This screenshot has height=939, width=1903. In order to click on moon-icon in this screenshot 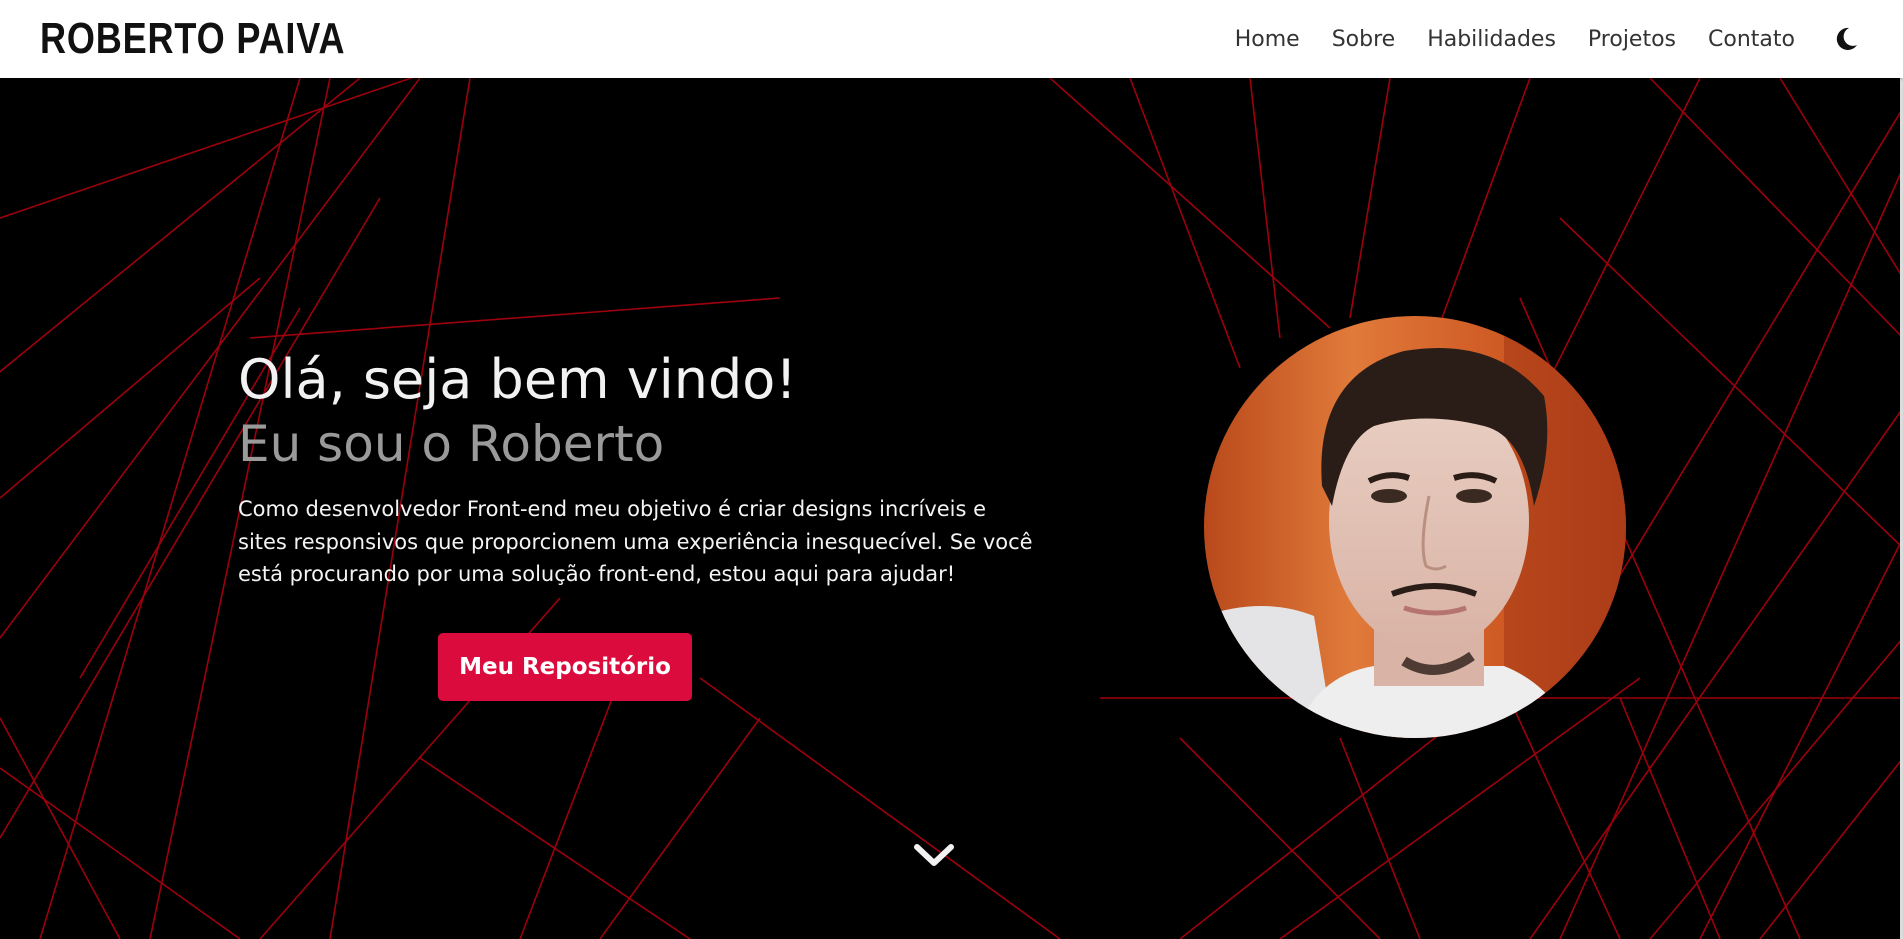, I will do `click(1846, 38)`.